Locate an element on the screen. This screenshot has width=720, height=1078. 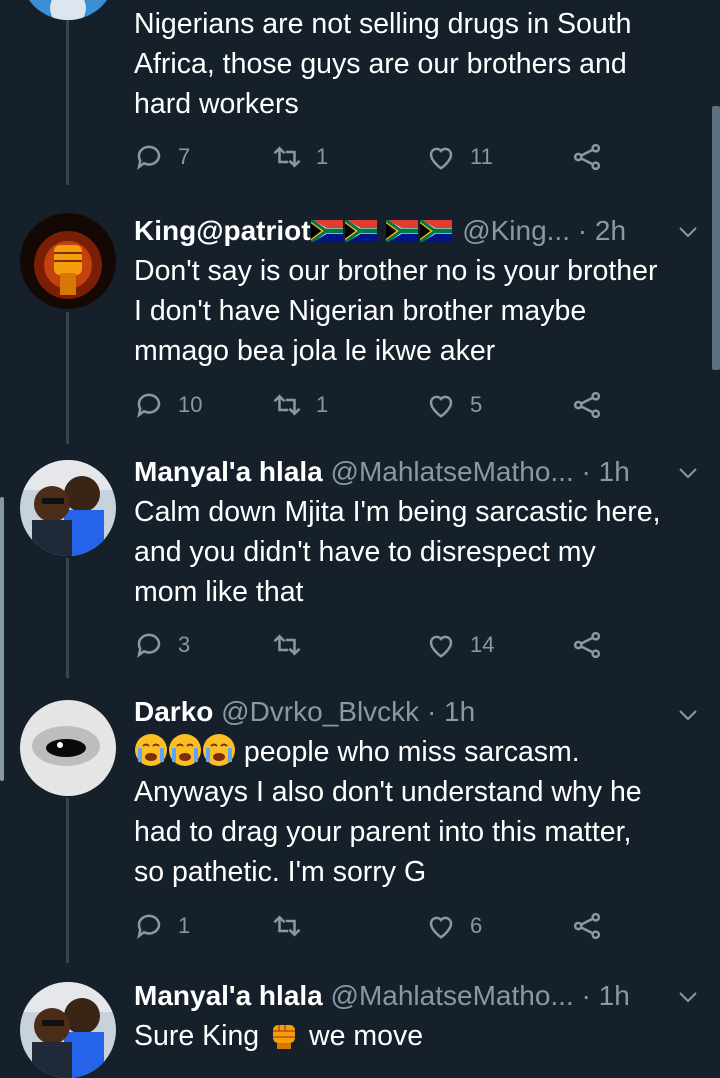
tweet-text-line: and you didn't have to disrespect my is located at coordinates (365, 552).